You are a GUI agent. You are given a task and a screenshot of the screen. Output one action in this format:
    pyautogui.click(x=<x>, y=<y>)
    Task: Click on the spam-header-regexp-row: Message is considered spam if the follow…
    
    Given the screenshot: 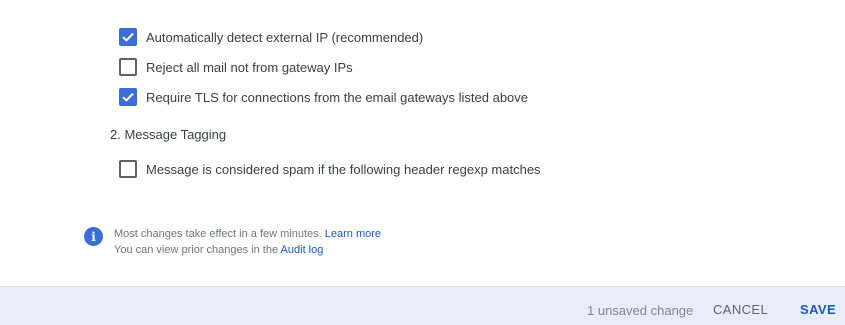 What is the action you would take?
    pyautogui.click(x=330, y=169)
    